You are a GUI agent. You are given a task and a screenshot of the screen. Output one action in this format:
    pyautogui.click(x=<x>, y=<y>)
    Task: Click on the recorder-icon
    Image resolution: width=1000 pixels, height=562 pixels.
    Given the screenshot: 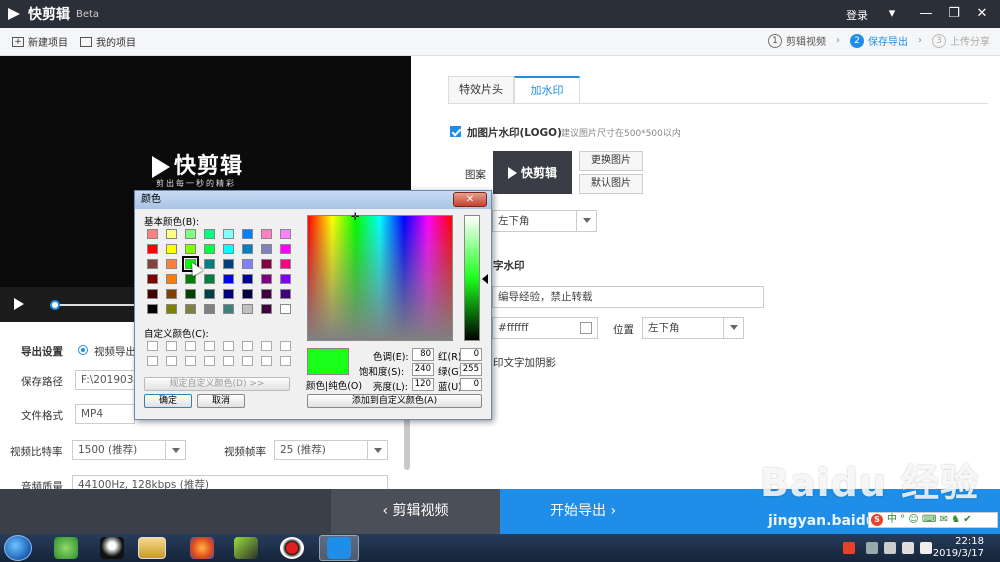 What is the action you would take?
    pyautogui.click(x=292, y=548)
    